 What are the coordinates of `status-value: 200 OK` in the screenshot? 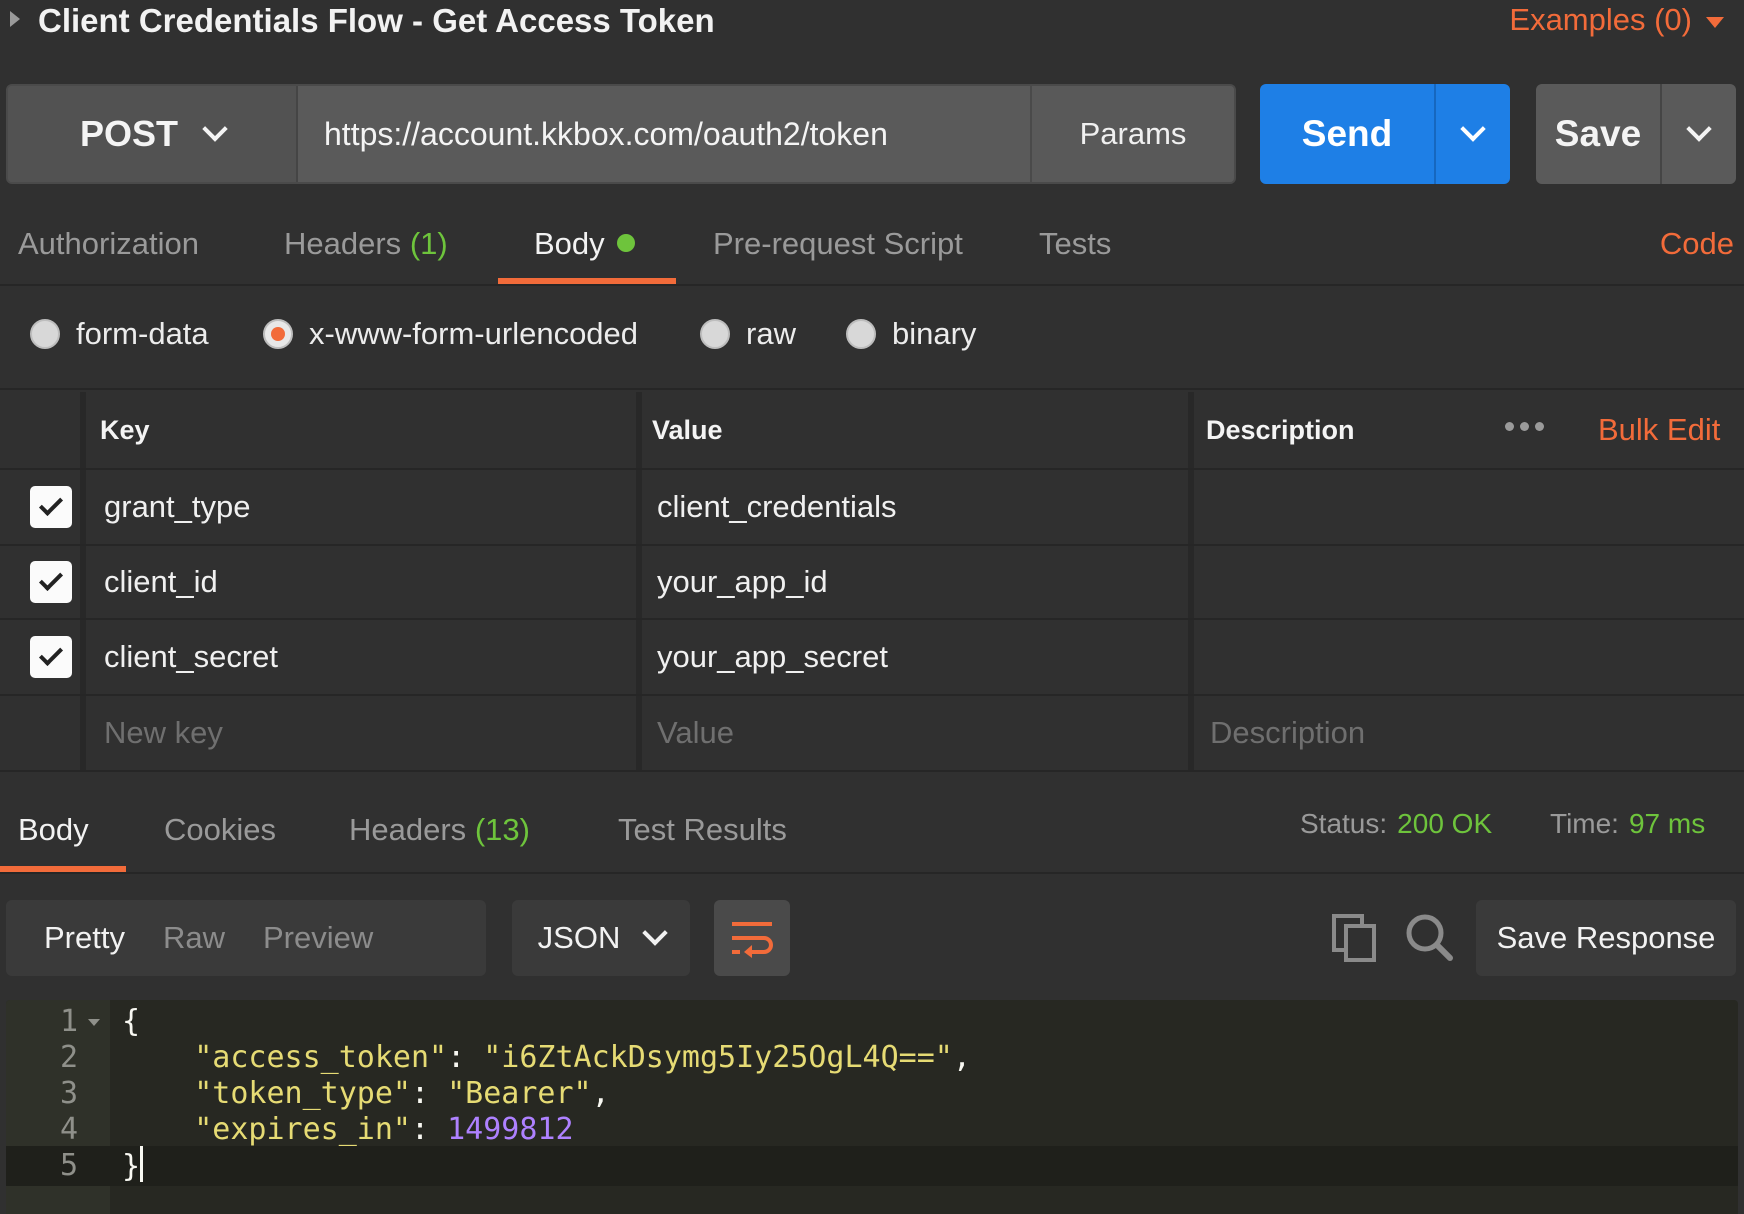 It's located at (1445, 823).